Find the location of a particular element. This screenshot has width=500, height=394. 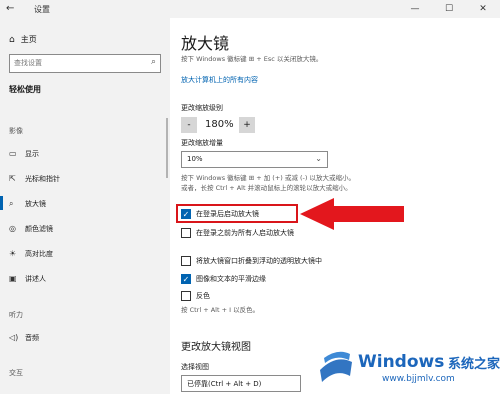

view-label: 选择视图 is located at coordinates (195, 367).